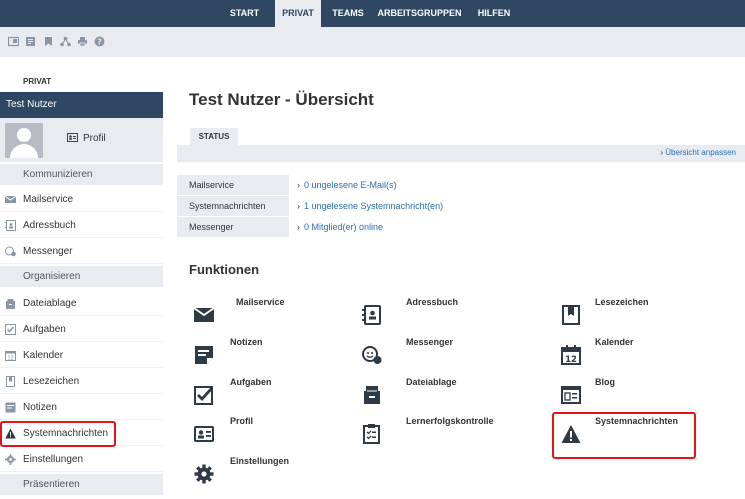 The width and height of the screenshot is (745, 499). What do you see at coordinates (81, 381) in the screenshot?
I see `sidebar-item-lesezeichen: Lesezeichen` at bounding box center [81, 381].